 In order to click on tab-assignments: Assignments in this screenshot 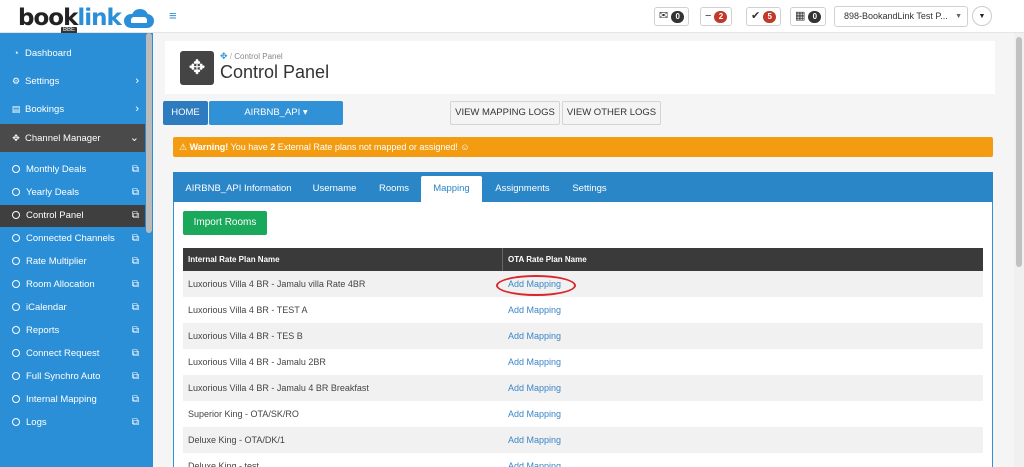, I will do `click(522, 189)`.